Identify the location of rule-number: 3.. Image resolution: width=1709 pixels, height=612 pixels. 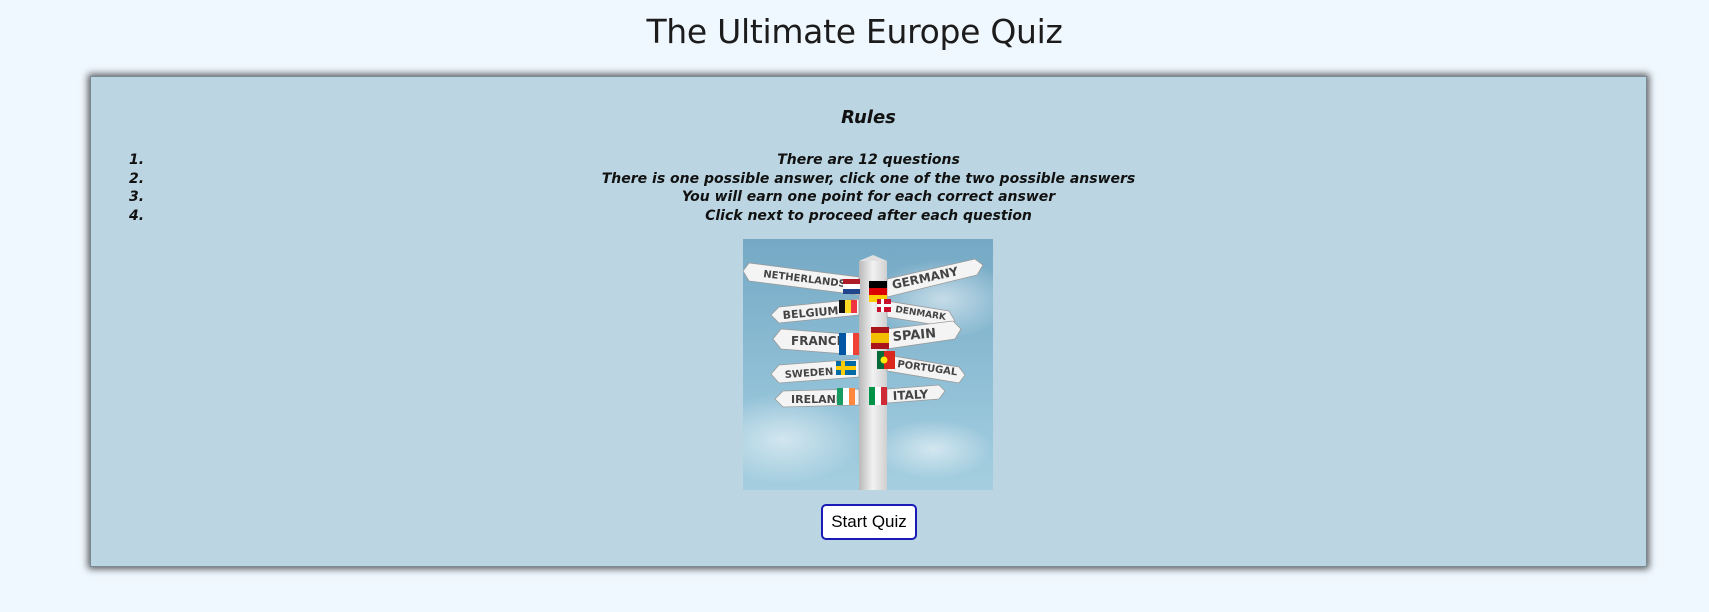
(137, 197).